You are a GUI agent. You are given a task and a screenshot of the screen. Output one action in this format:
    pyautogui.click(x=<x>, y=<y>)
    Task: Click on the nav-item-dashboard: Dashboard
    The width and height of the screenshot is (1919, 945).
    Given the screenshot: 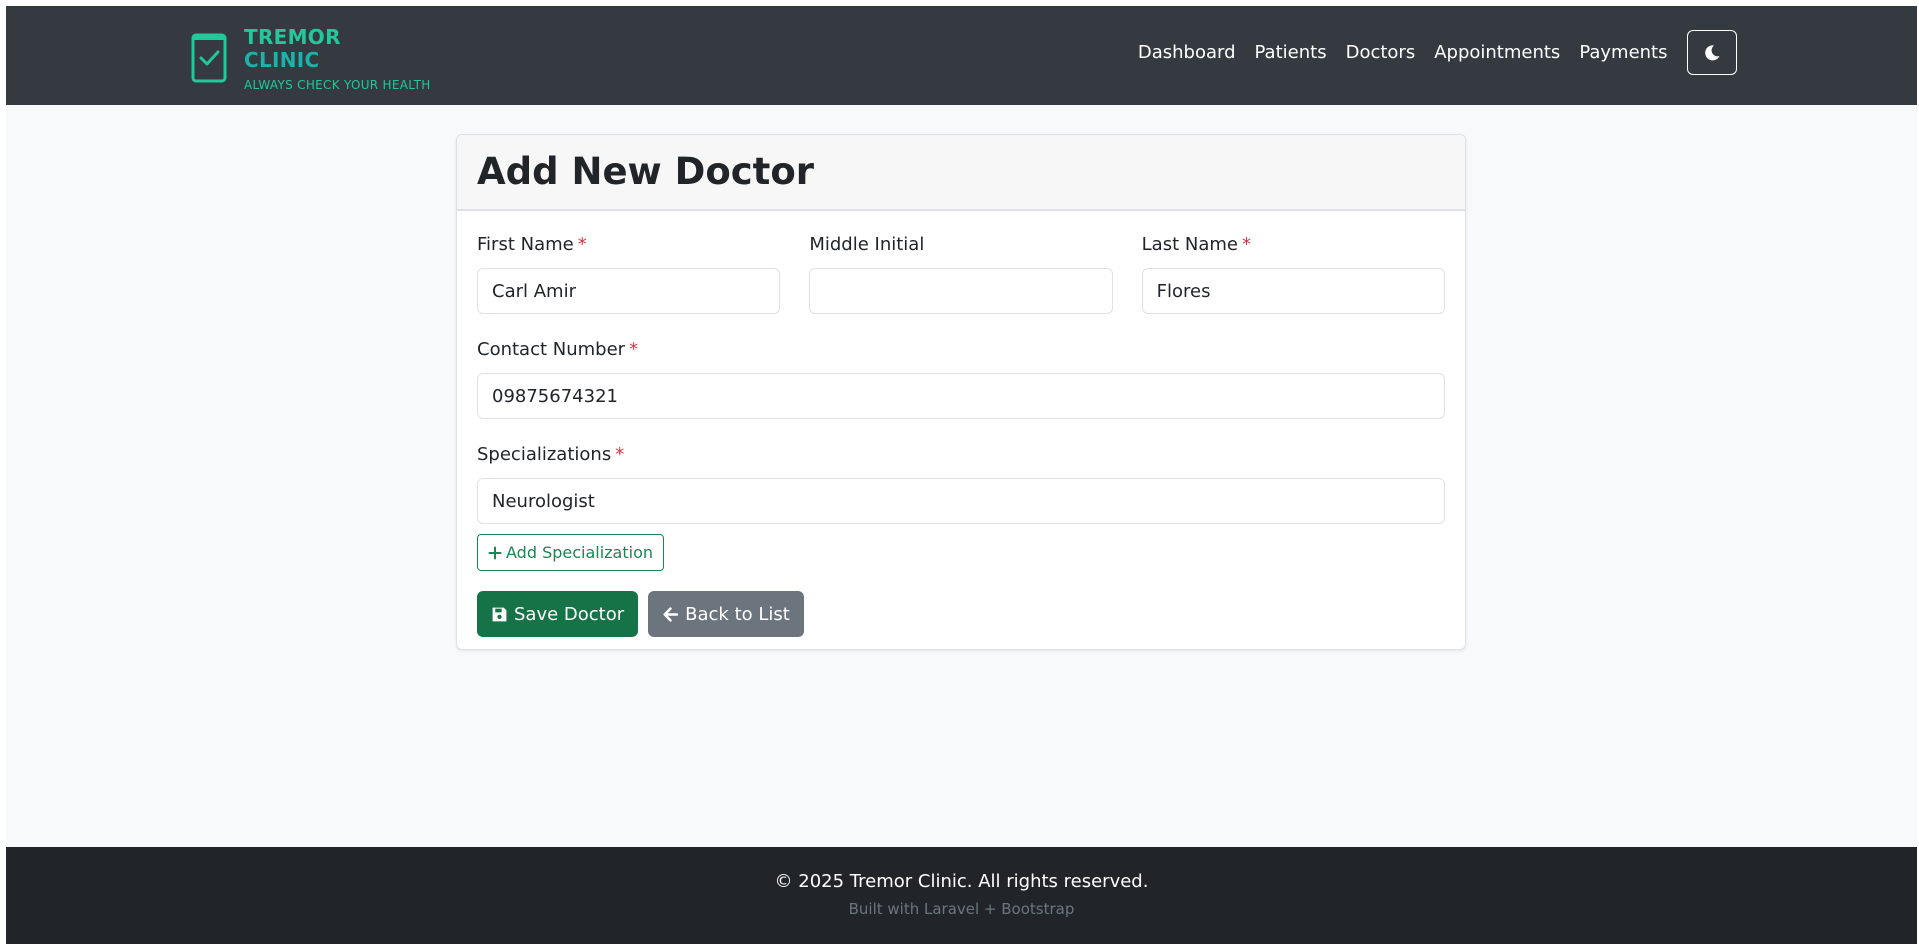 What is the action you would take?
    pyautogui.click(x=1186, y=53)
    